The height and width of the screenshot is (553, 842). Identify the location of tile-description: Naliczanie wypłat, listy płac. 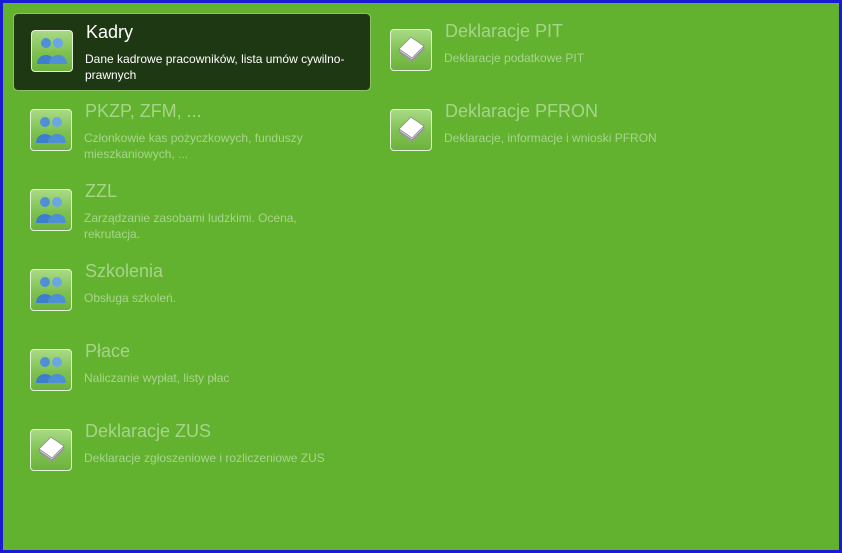
(157, 378).